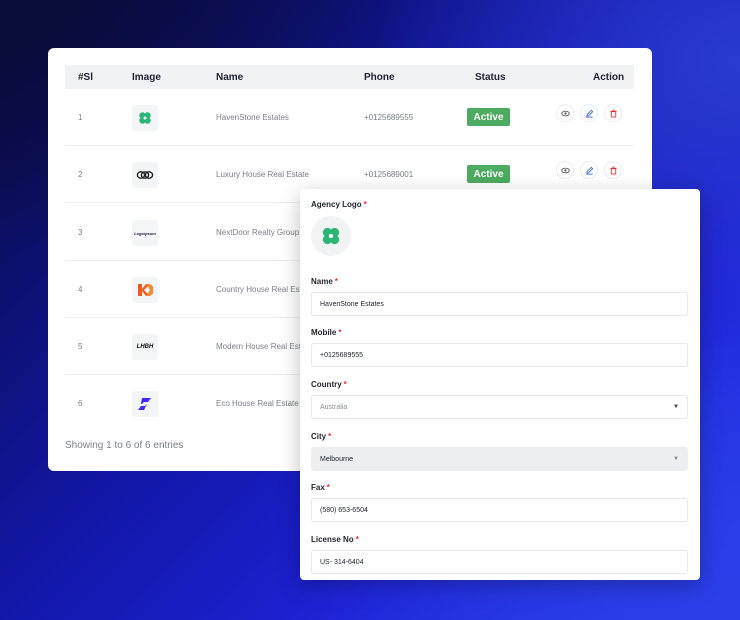  What do you see at coordinates (349, 77) in the screenshot?
I see `table-header: #Sl Image Name Phone Status Action` at bounding box center [349, 77].